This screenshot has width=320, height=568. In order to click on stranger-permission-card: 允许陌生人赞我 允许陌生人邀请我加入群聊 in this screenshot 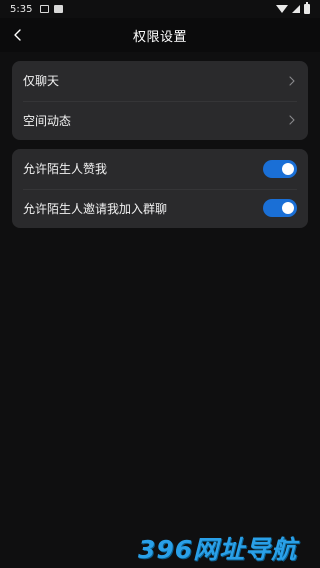, I will do `click(160, 188)`.